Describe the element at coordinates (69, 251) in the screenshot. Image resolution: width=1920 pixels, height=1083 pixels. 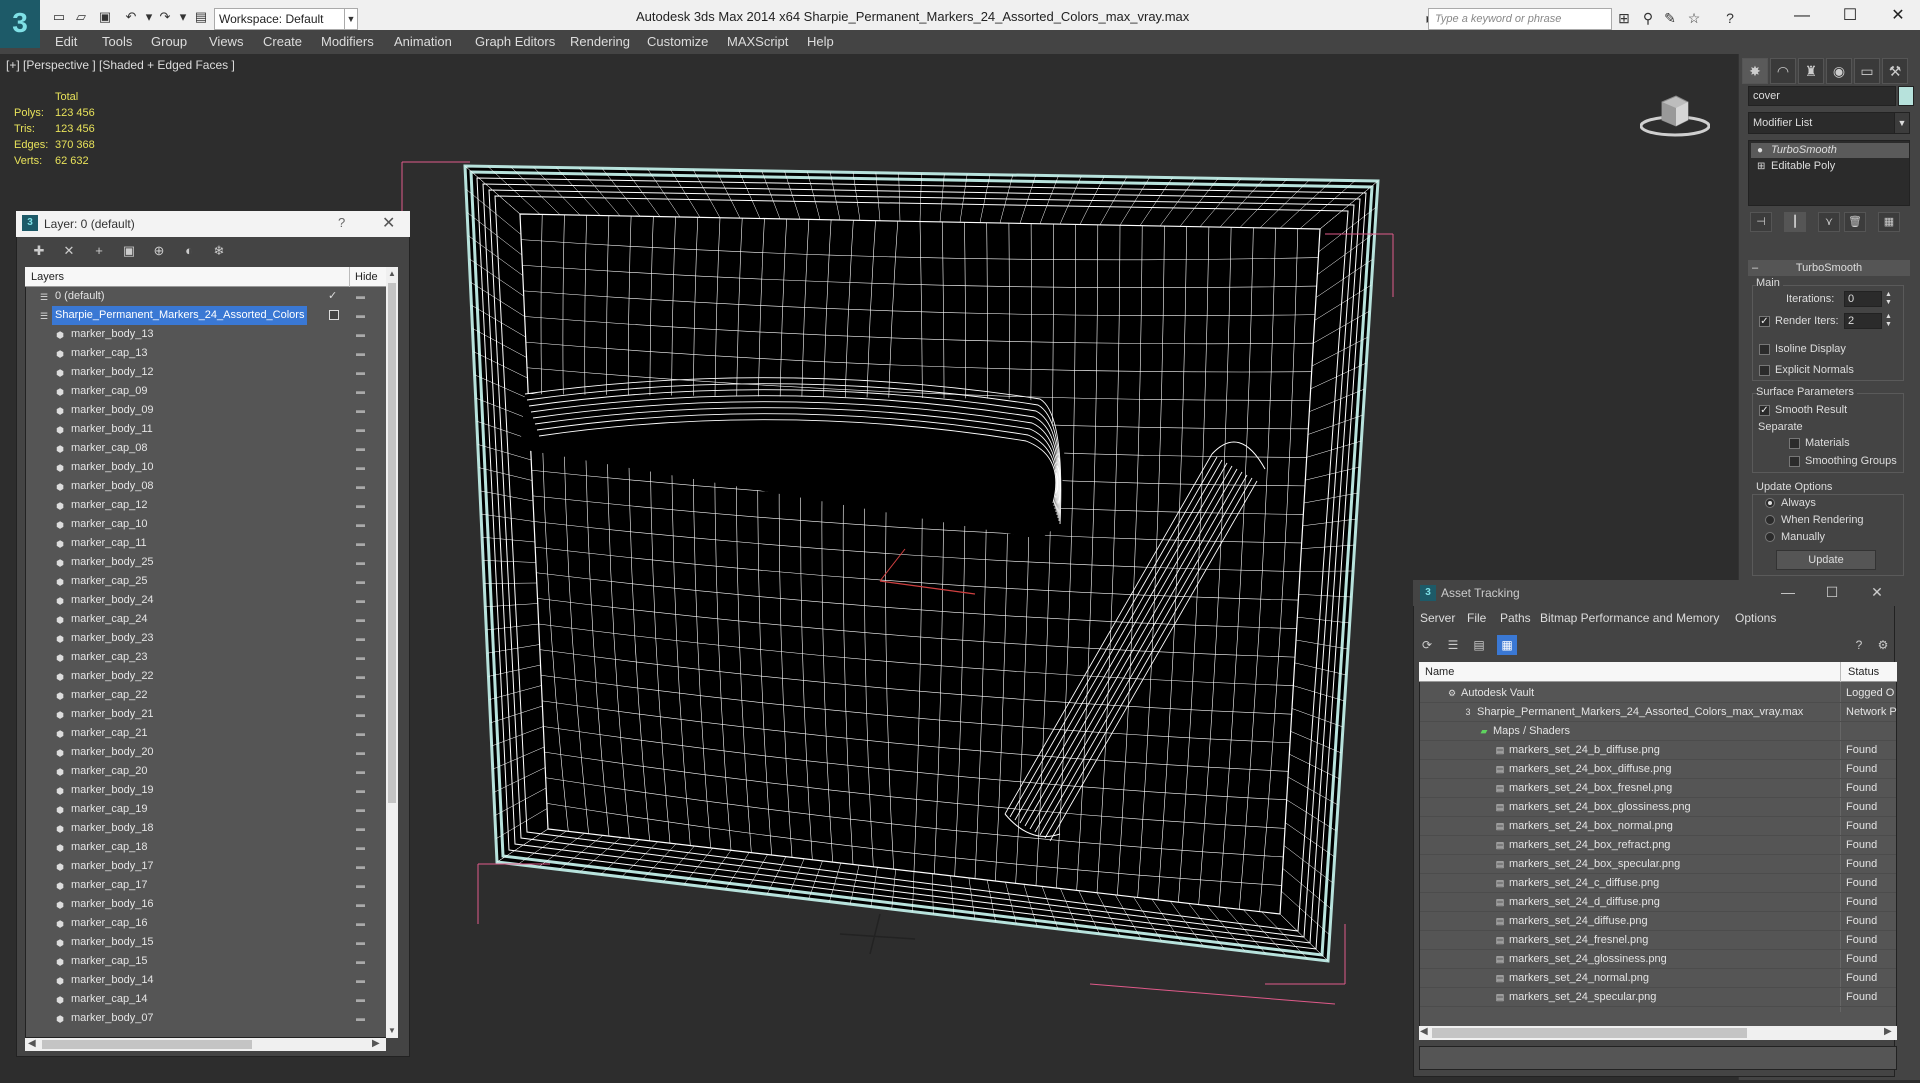
I see `delete-layer-icon: ✕` at that location.